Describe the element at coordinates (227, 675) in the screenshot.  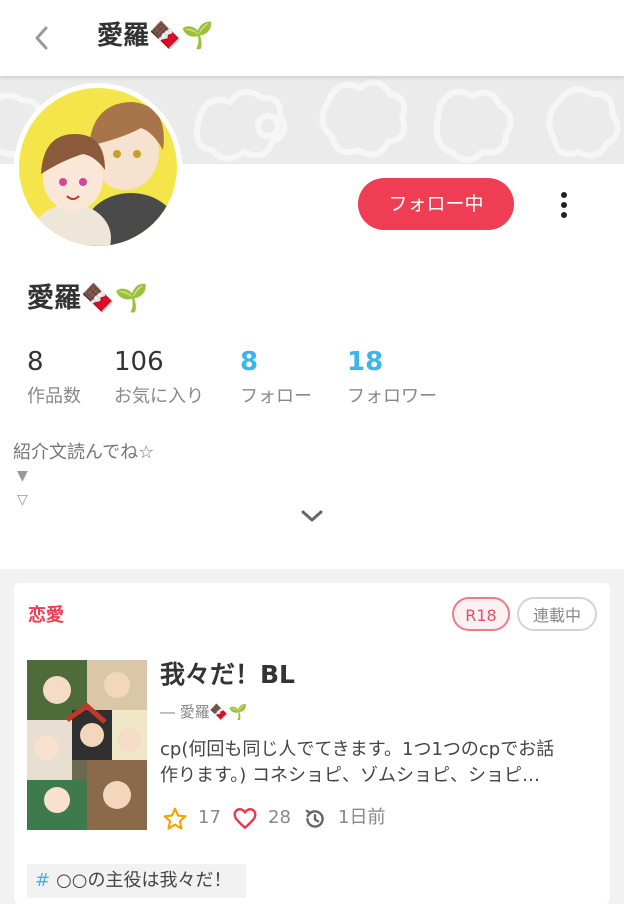
I see `work-title: 我々だ！BL` at that location.